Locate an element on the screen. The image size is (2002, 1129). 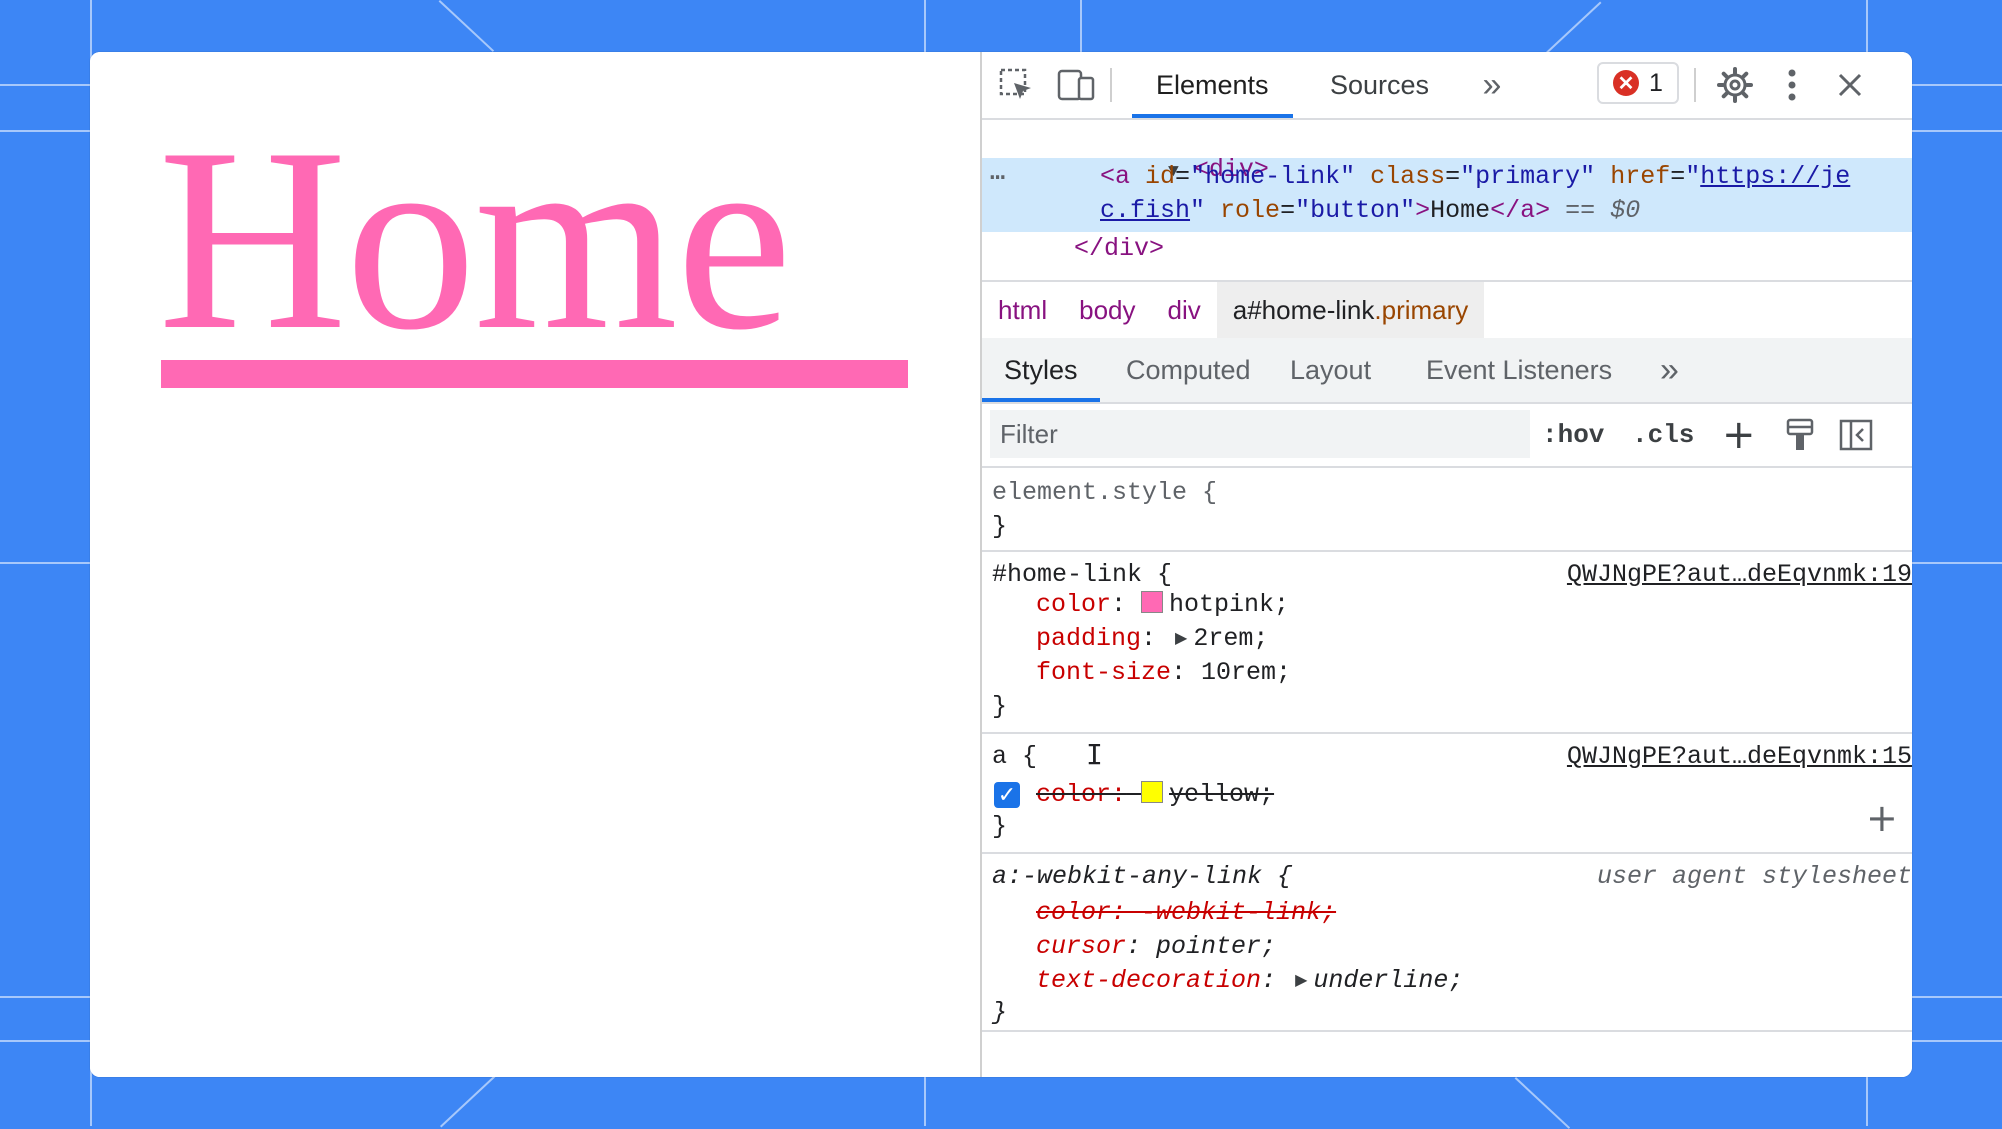
more-tabs-chevron-icon: » is located at coordinates (1492, 85).